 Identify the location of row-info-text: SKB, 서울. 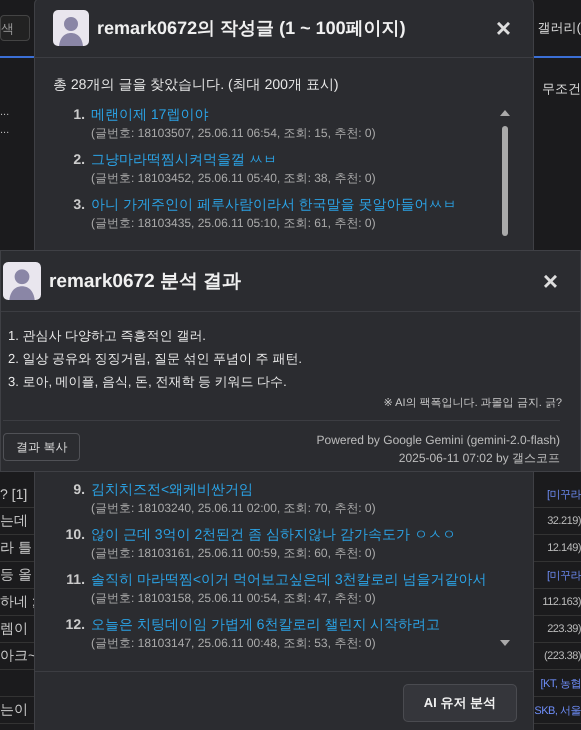
(557, 711).